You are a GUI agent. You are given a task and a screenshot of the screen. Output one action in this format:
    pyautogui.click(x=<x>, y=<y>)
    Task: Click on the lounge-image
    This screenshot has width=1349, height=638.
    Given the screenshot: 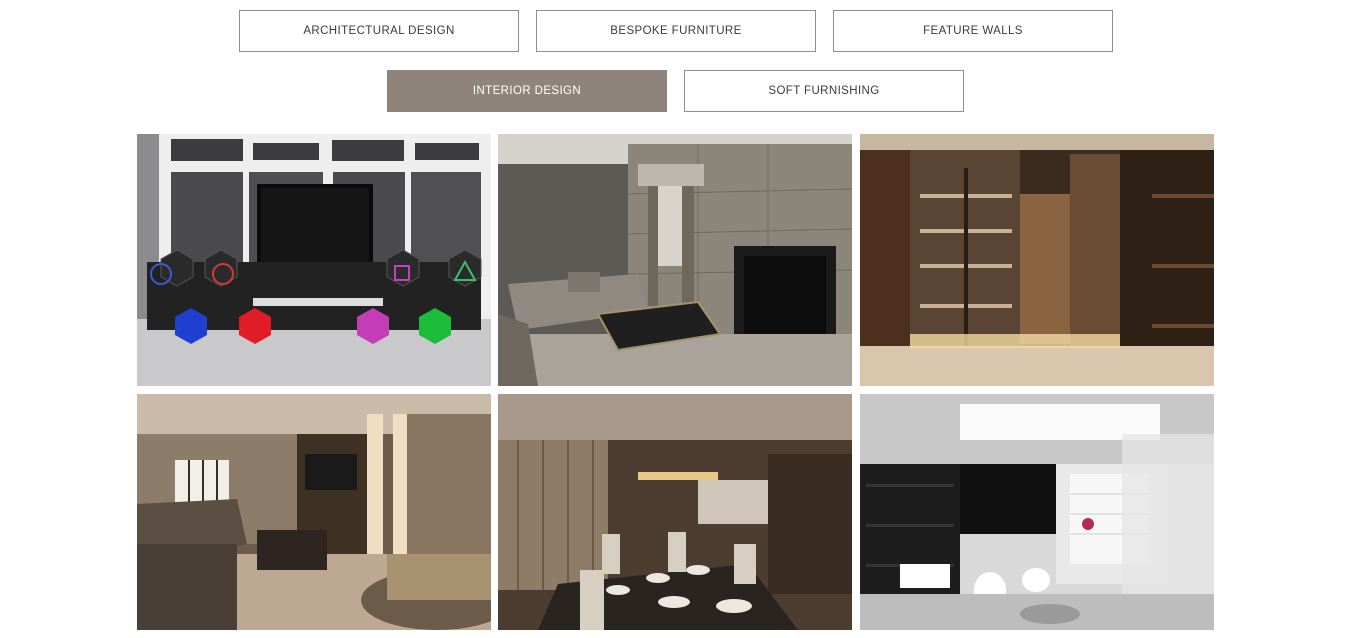 What is the action you would take?
    pyautogui.click(x=314, y=512)
    